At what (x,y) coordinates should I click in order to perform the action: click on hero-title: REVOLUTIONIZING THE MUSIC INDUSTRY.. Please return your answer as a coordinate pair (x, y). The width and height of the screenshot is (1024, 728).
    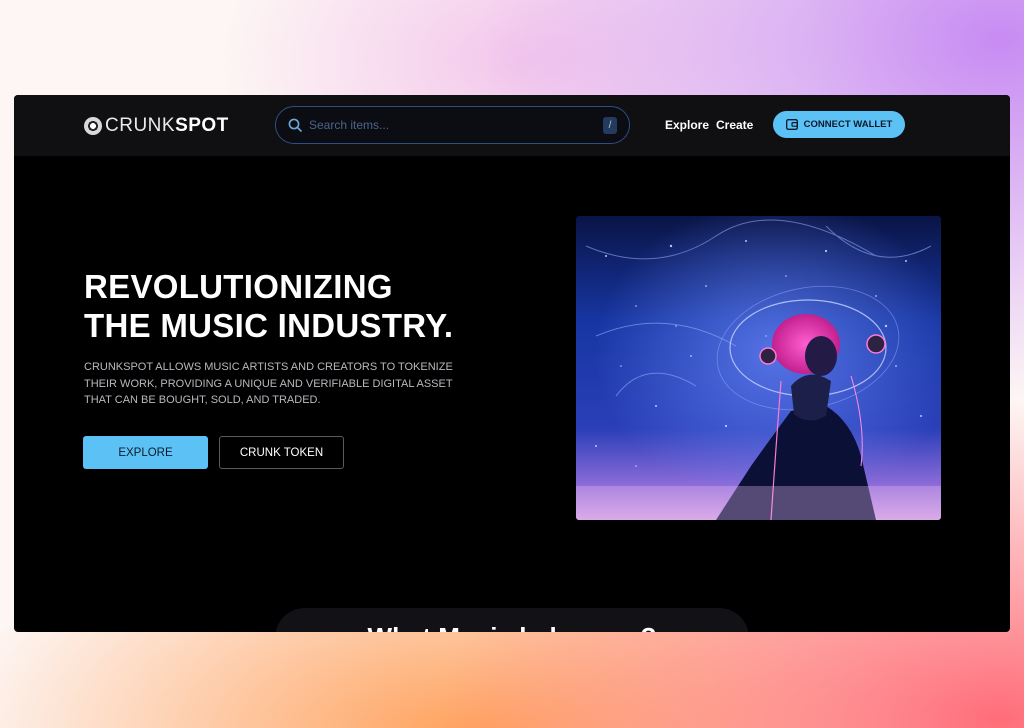
    Looking at the image, I should click on (268, 306).